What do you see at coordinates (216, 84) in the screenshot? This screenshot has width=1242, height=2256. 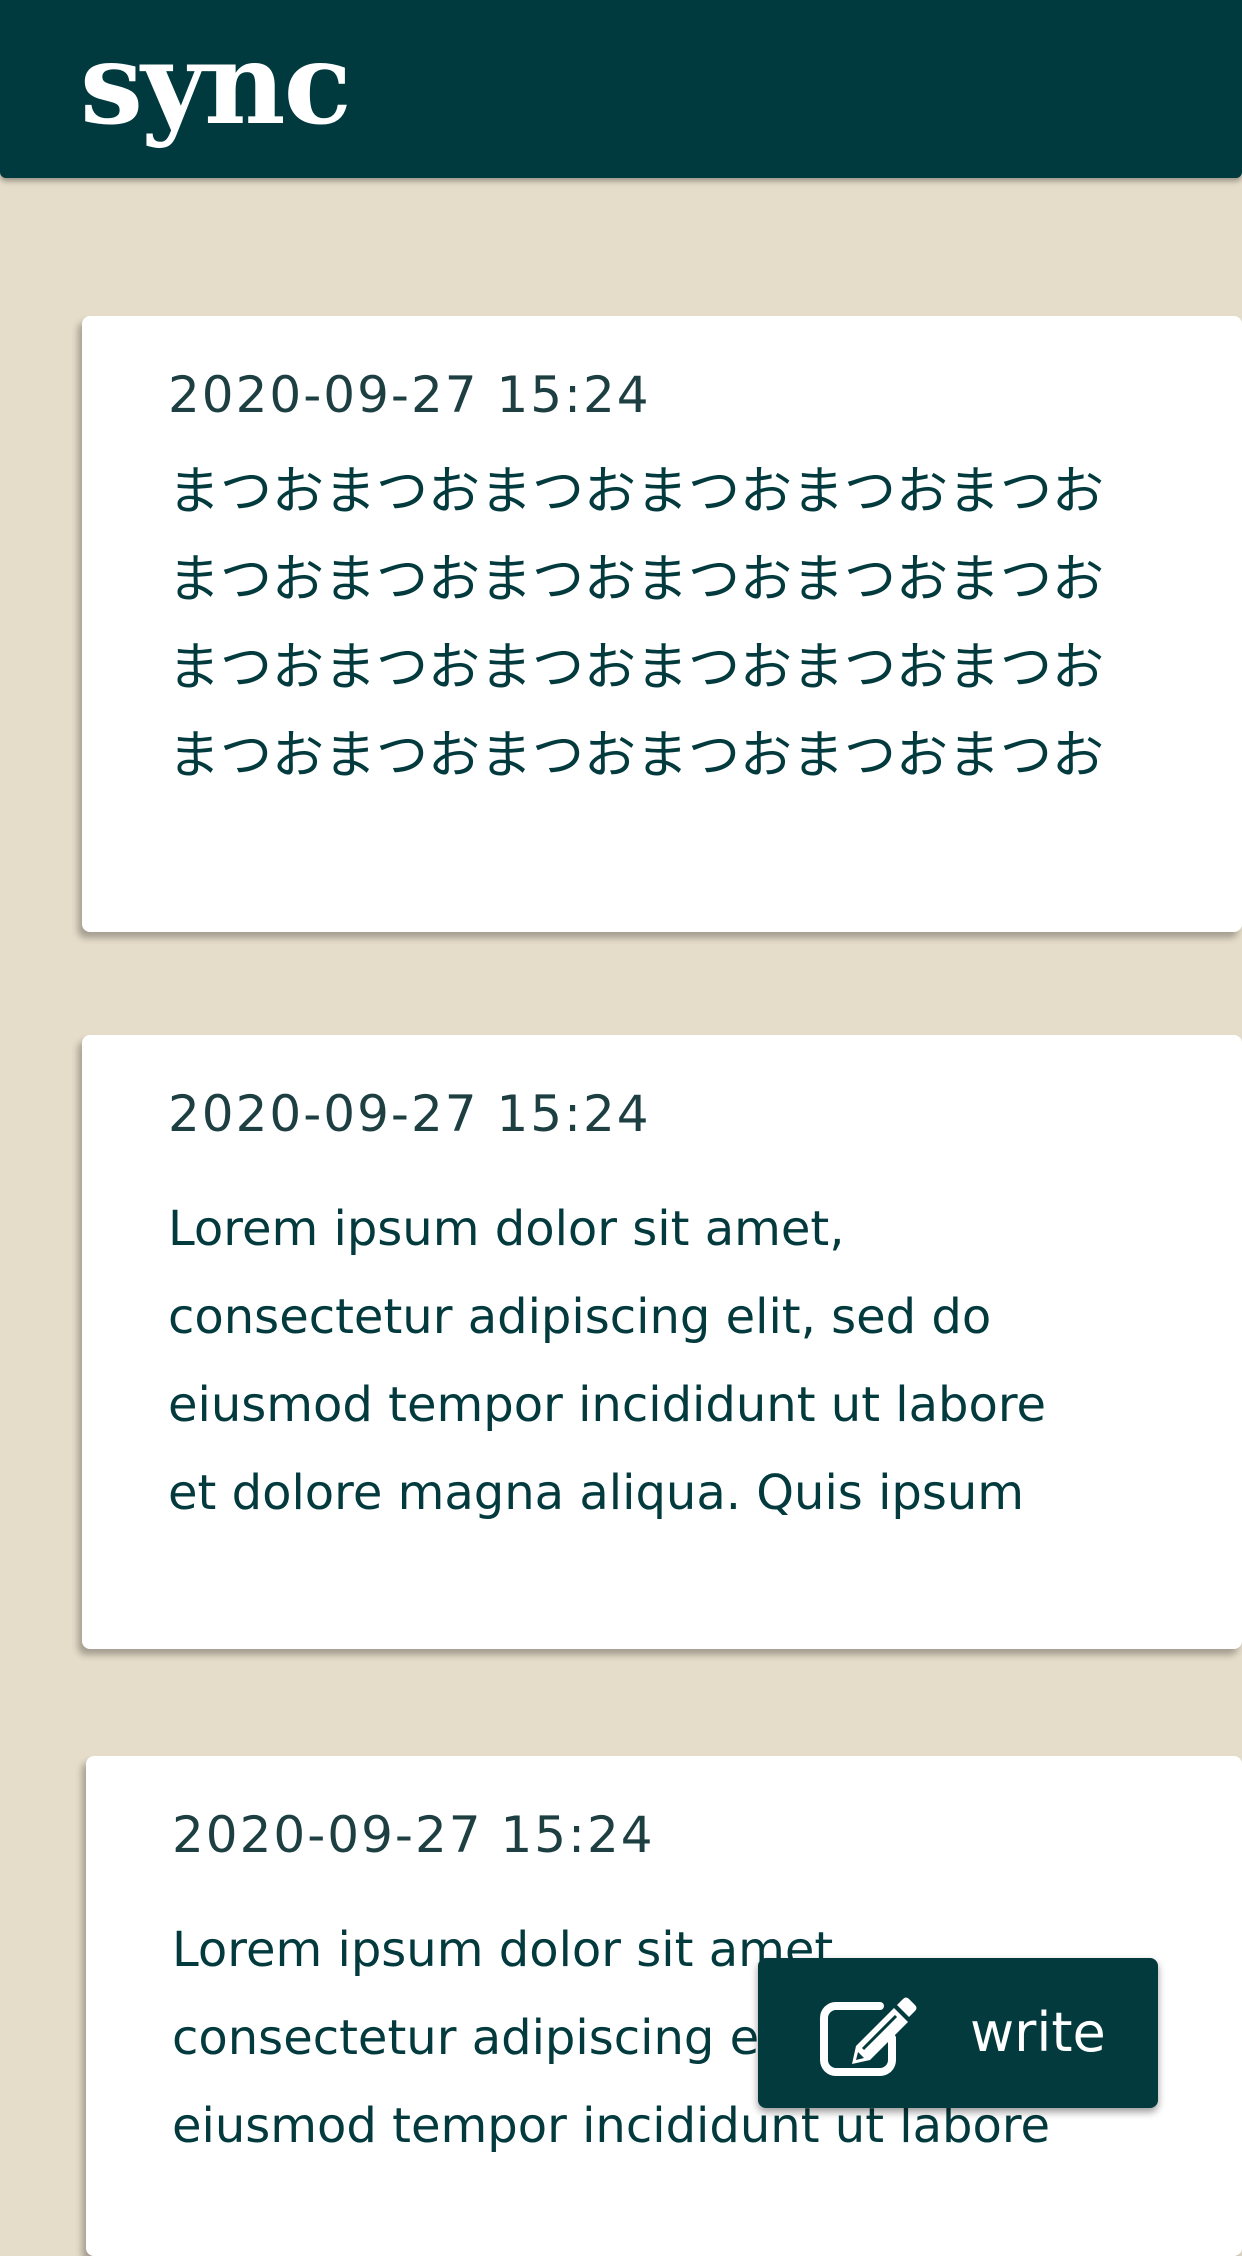 I see `app-title: sync` at bounding box center [216, 84].